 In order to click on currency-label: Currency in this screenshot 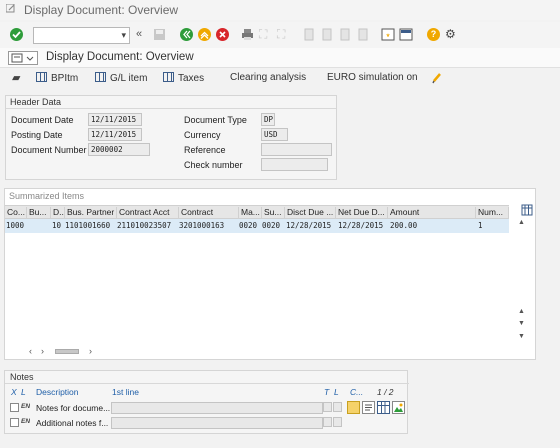, I will do `click(202, 135)`.